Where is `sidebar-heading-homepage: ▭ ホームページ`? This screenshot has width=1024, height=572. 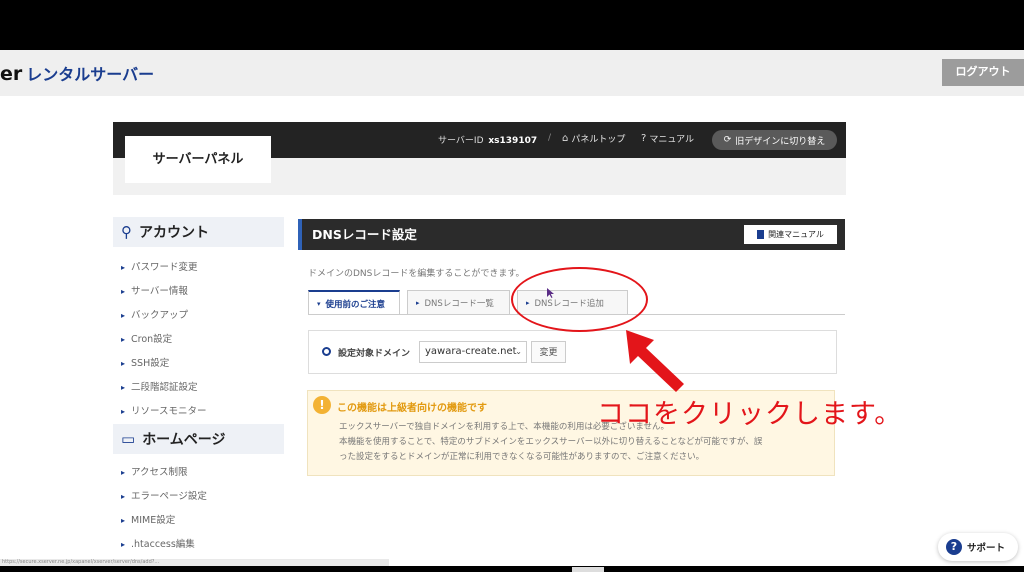
sidebar-heading-homepage: ▭ ホームページ is located at coordinates (198, 439).